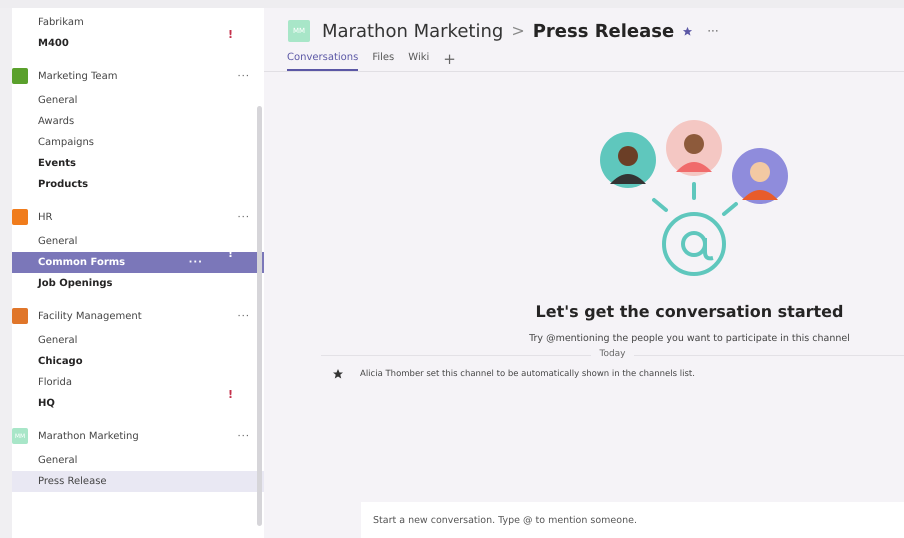 The height and width of the screenshot is (538, 904). Describe the element at coordinates (138, 217) in the screenshot. I see `team-item: HR ···` at that location.